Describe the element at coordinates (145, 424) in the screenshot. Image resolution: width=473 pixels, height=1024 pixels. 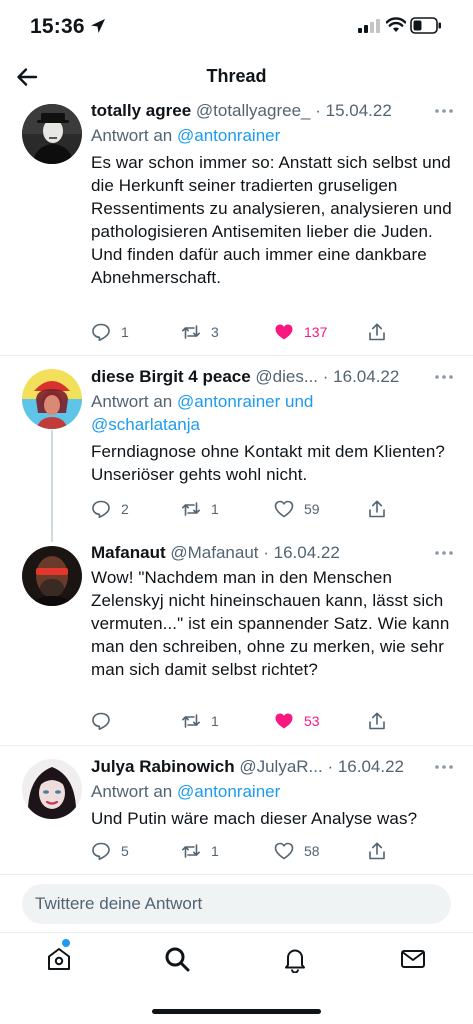
I see `mention-link: @scharlatanja` at that location.